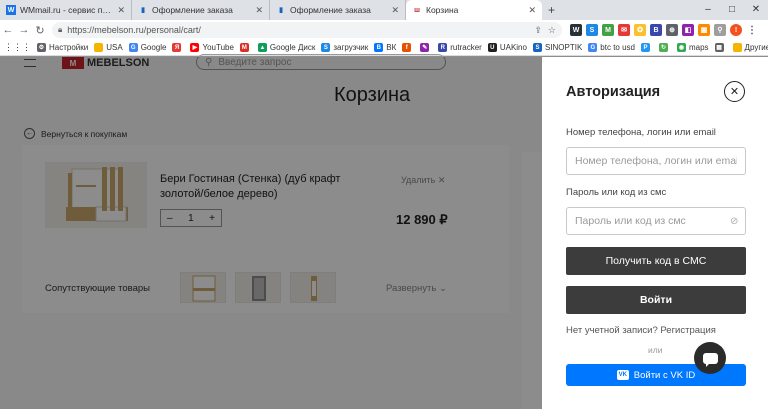 Image resolution: width=768 pixels, height=409 pixels. I want to click on bookmark-icon: ↻, so click(663, 47).